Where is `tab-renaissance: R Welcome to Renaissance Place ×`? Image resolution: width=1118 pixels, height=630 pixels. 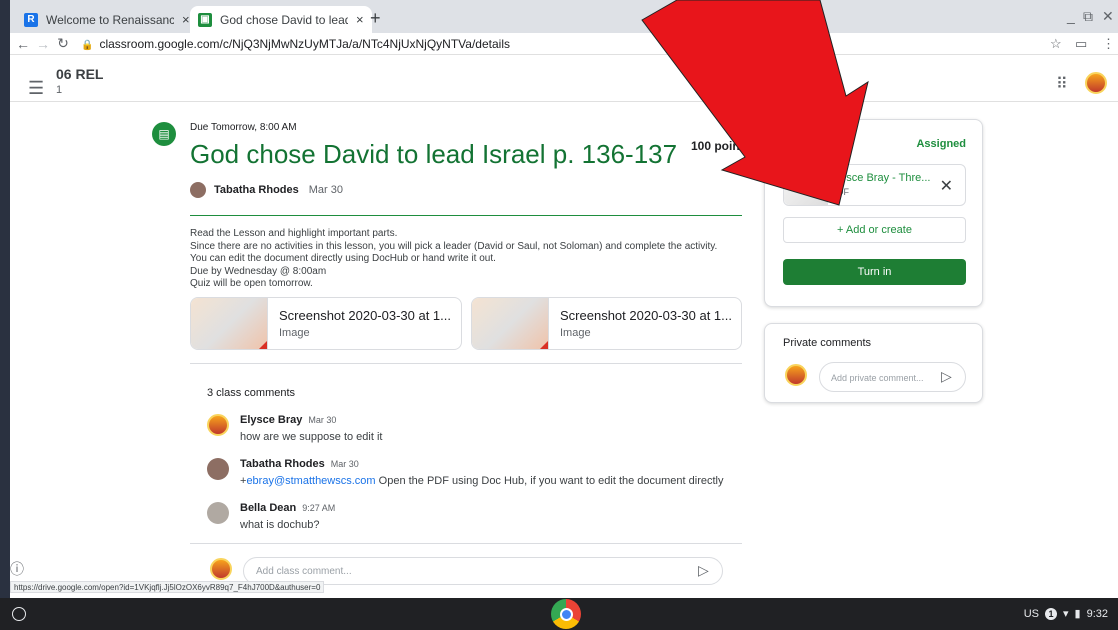
tab-renaissance: R Welcome to Renaissance Place × is located at coordinates (107, 19).